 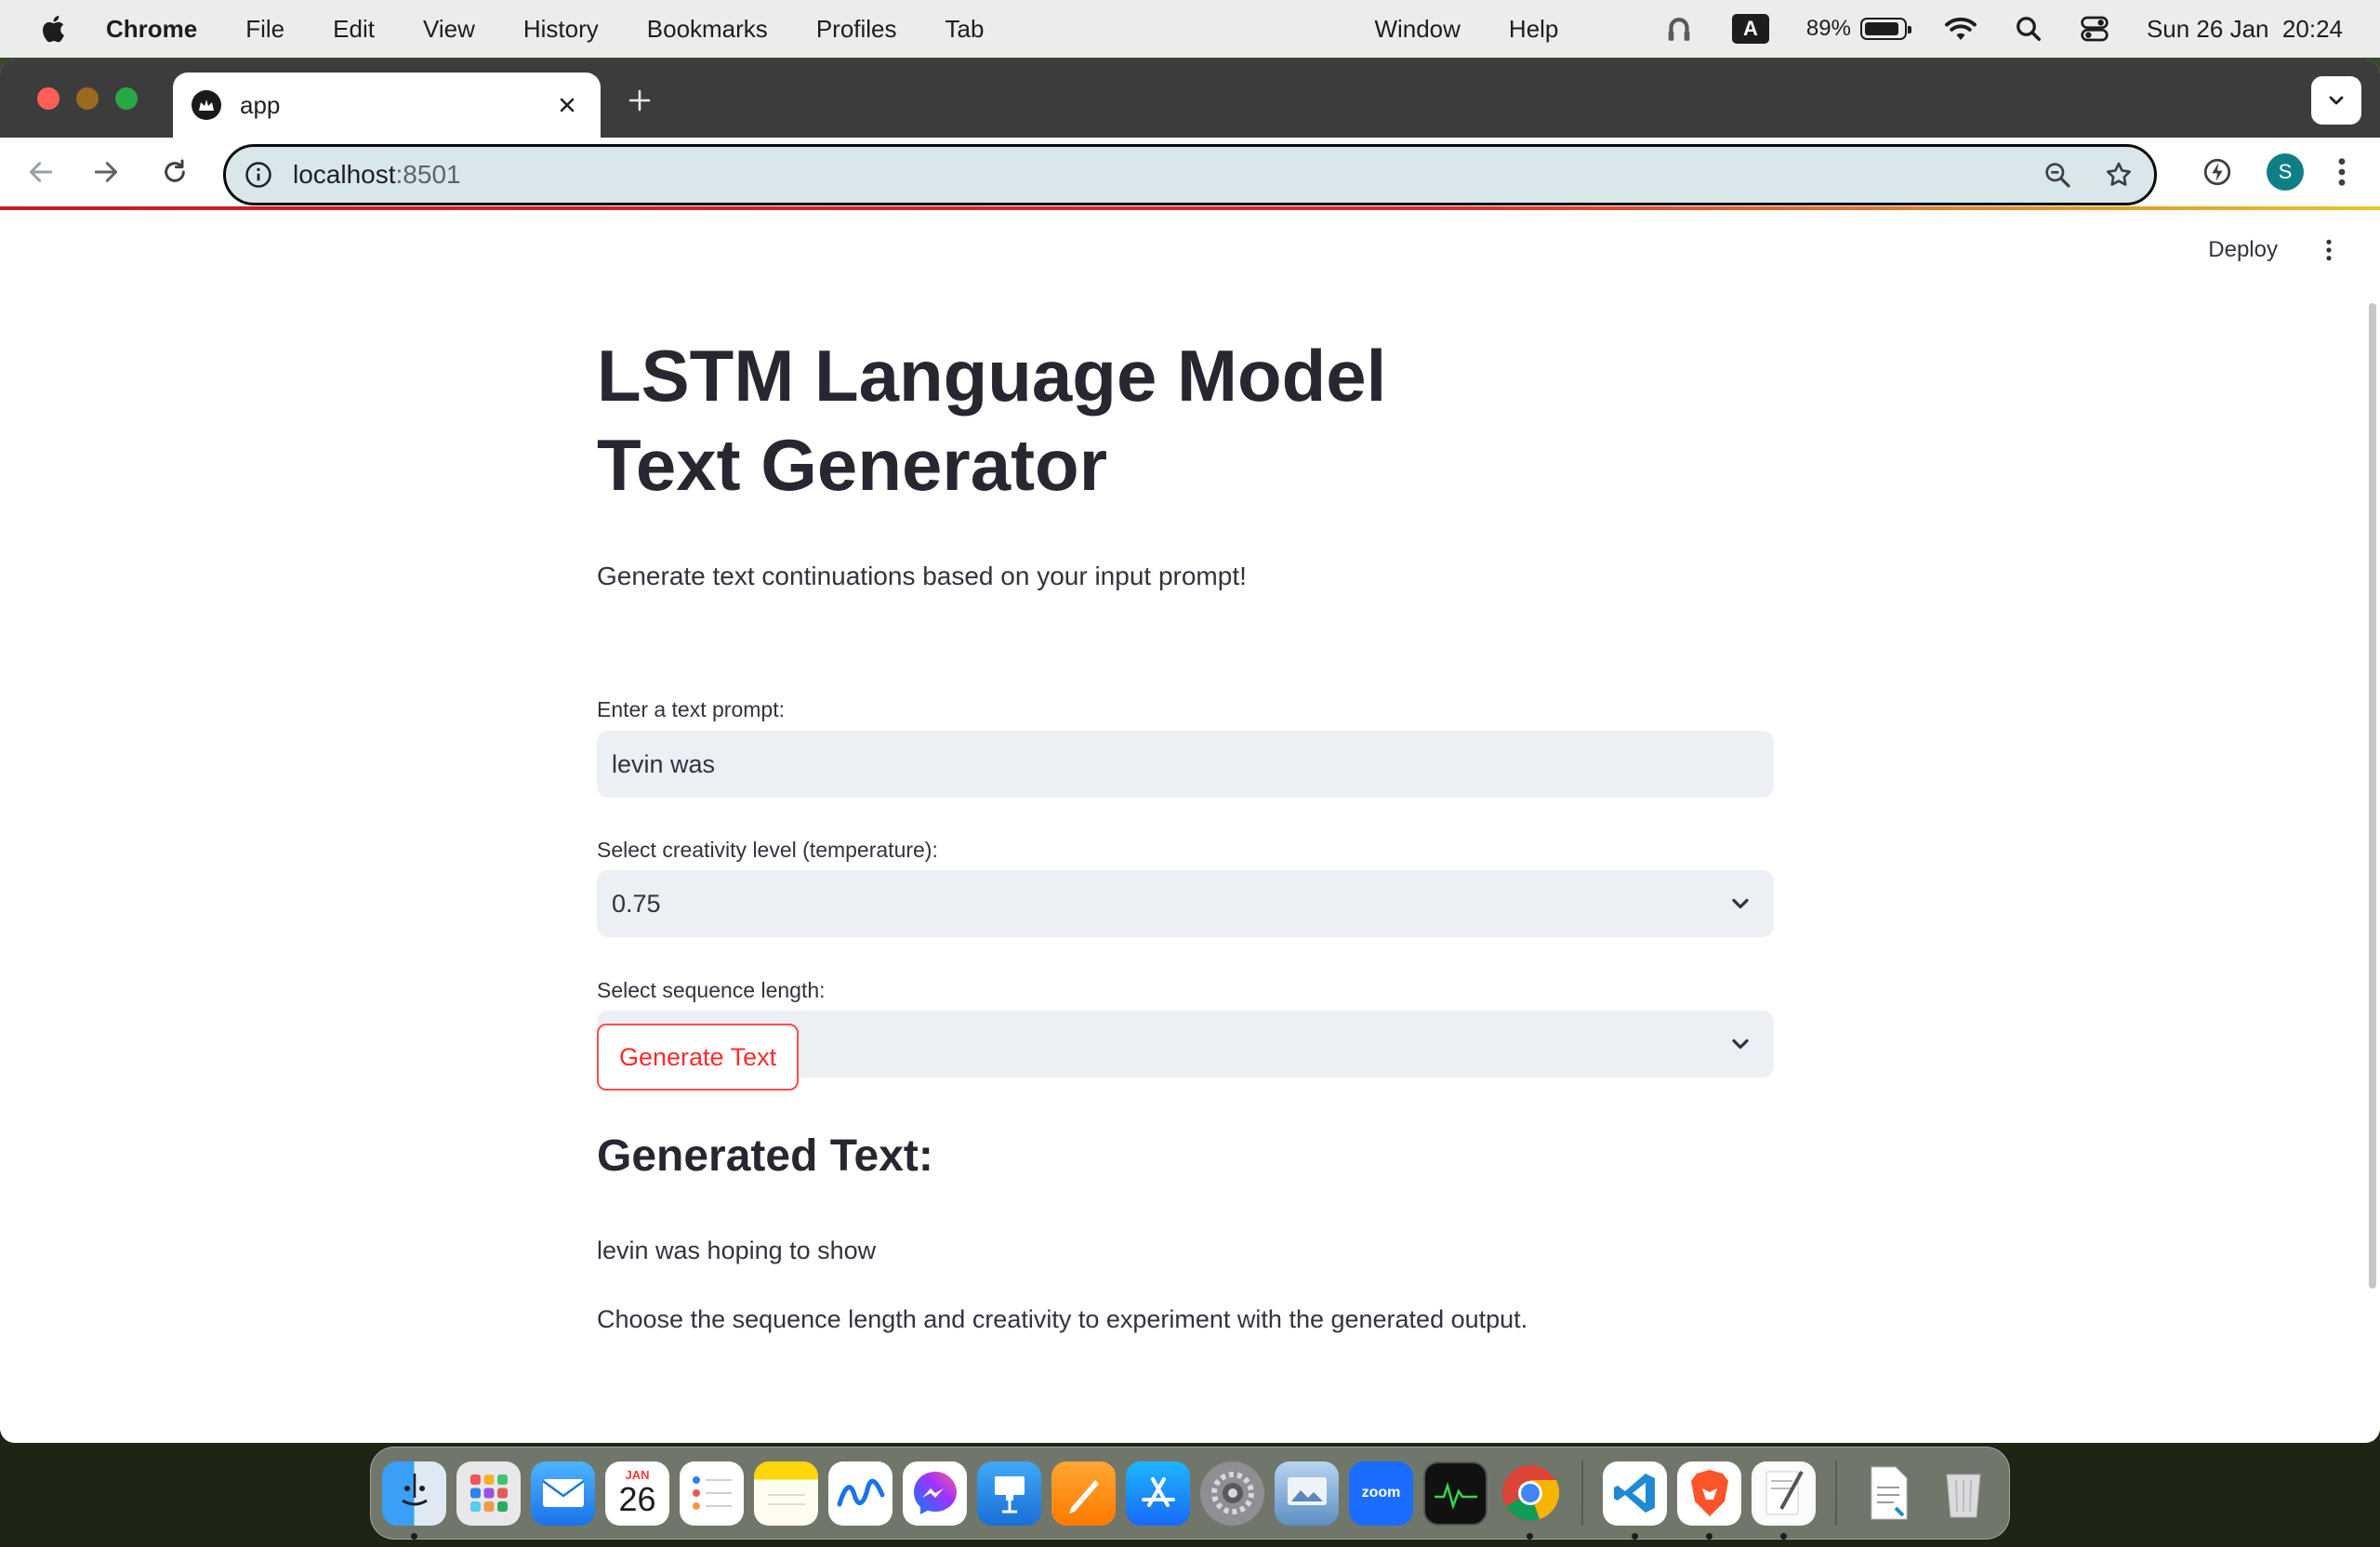 I want to click on forward-icon, so click(x=106, y=172).